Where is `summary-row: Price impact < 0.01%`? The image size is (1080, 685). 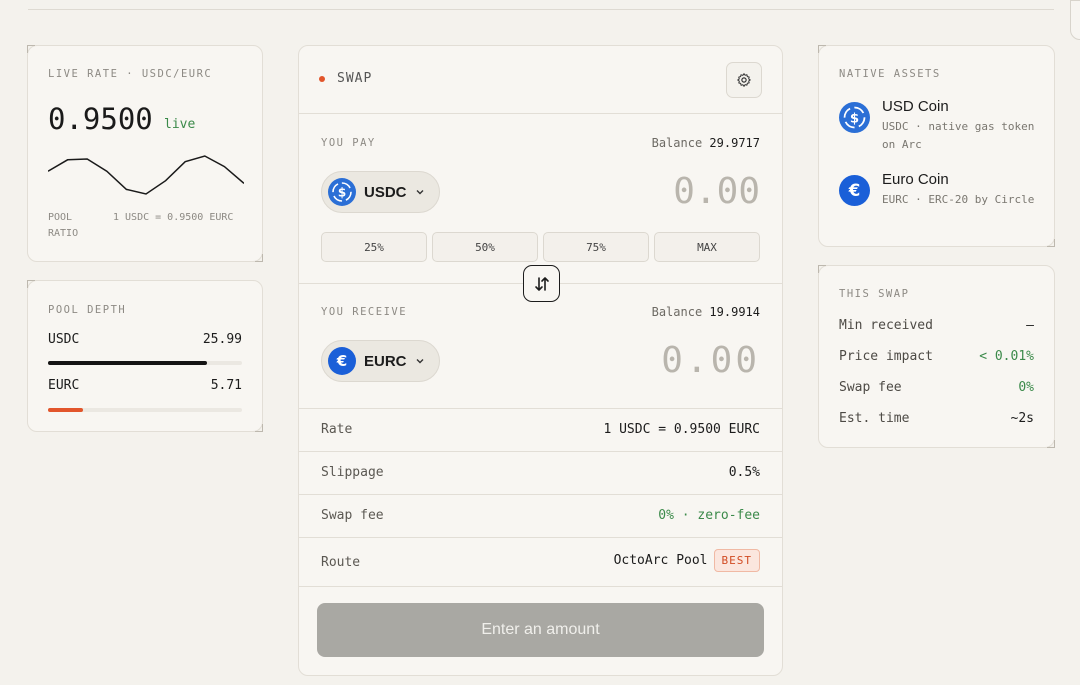
summary-row: Price impact < 0.01% is located at coordinates (936, 356).